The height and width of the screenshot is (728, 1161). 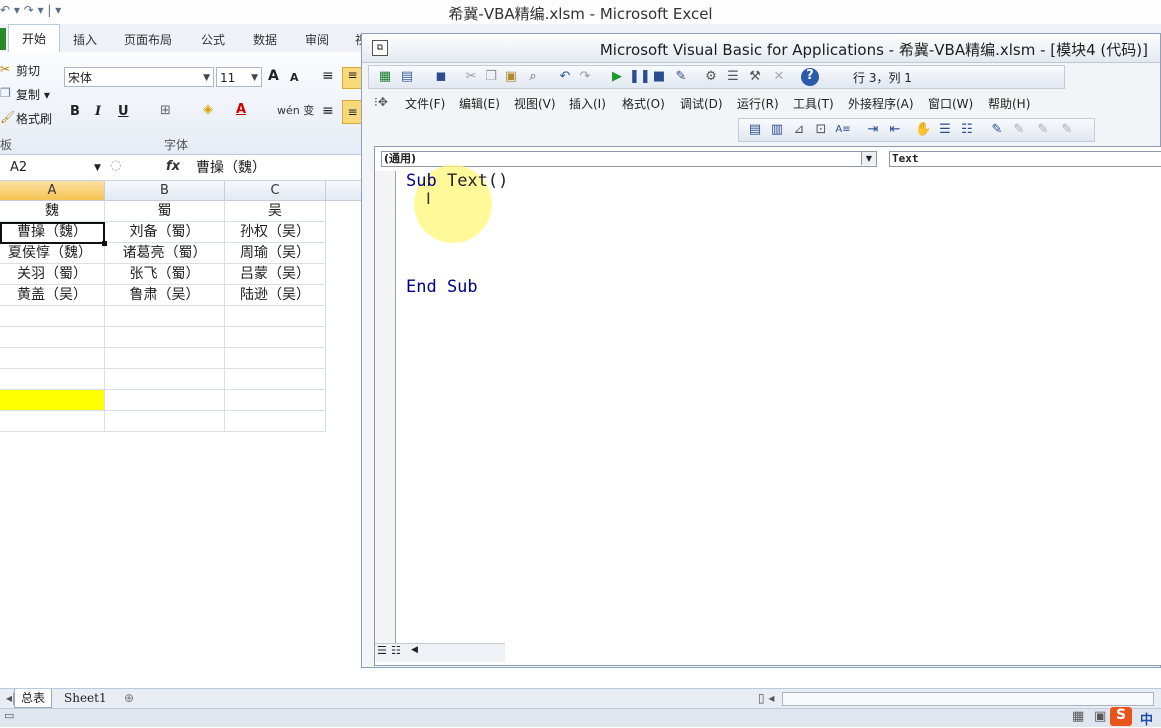 I want to click on sheet-tab-sheet1: Sheet1, so click(x=85, y=698).